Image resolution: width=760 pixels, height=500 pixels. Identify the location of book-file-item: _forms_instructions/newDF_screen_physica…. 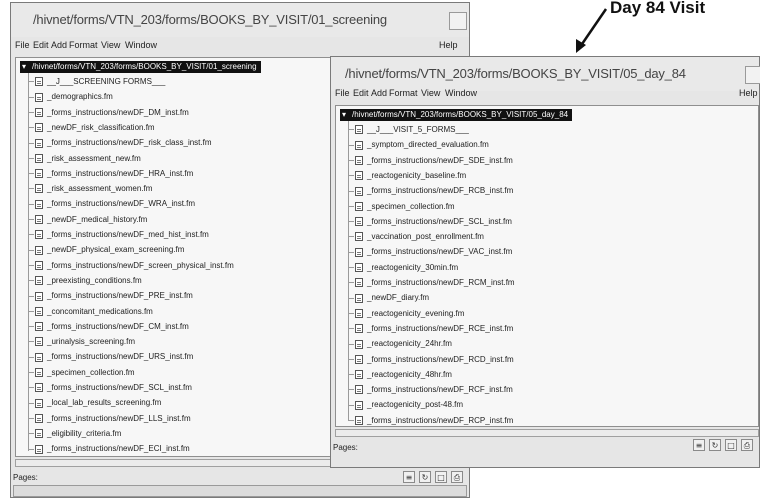
(131, 266).